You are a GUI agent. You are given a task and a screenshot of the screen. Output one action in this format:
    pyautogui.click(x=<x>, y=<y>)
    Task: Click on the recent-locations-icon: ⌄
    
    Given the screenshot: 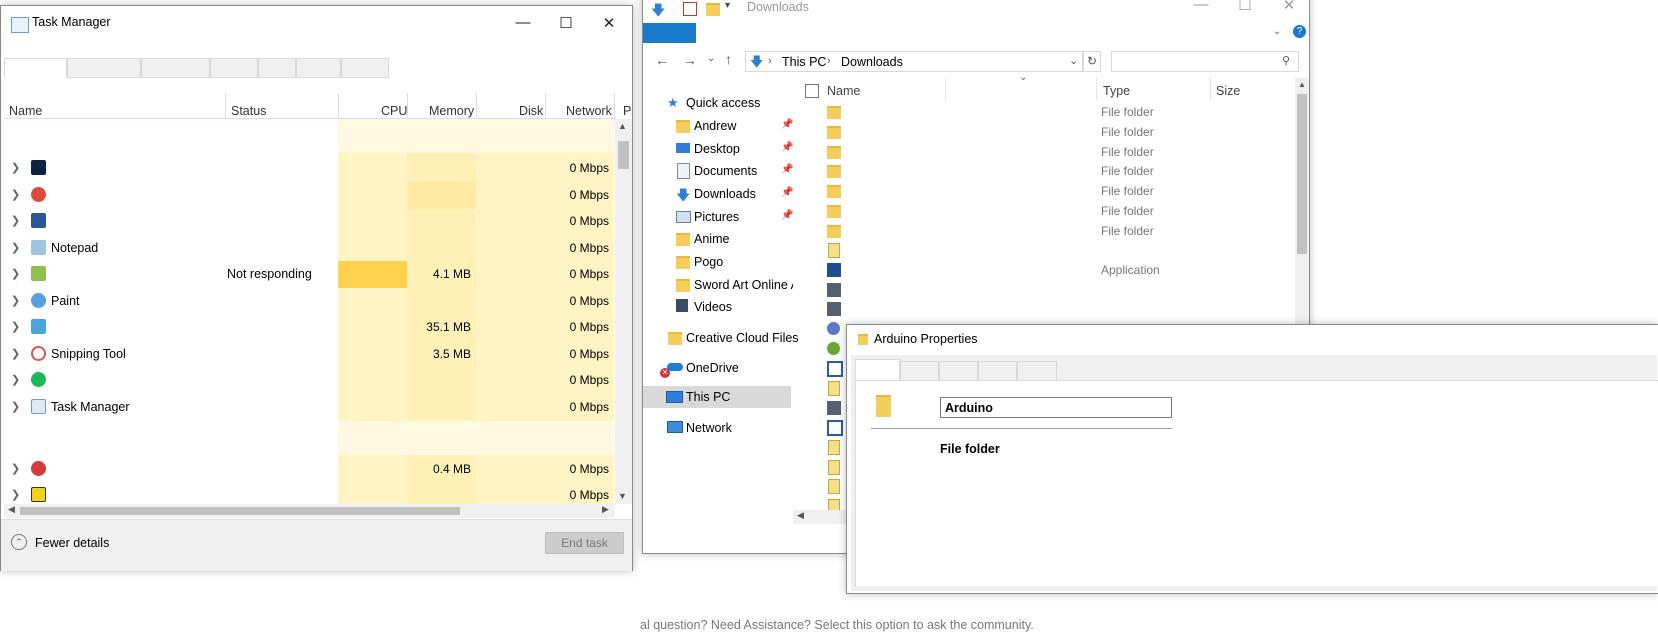 What is the action you would take?
    pyautogui.click(x=711, y=58)
    